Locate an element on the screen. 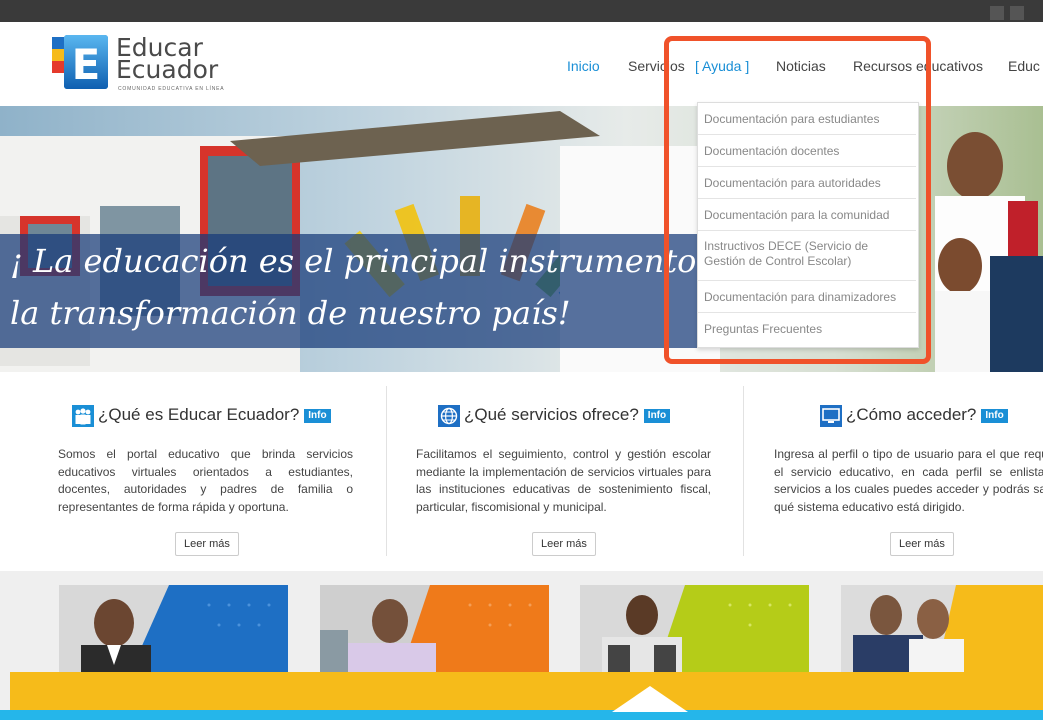 The image size is (1043, 720). profile-card-estudiantes is located at coordinates (173, 630).